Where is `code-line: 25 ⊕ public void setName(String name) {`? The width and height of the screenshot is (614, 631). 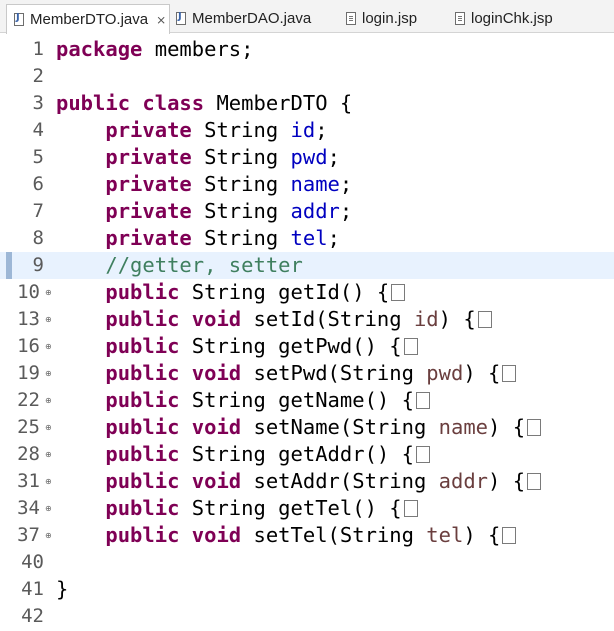 code-line: 25 ⊕ public void setName(String name) { is located at coordinates (307, 427).